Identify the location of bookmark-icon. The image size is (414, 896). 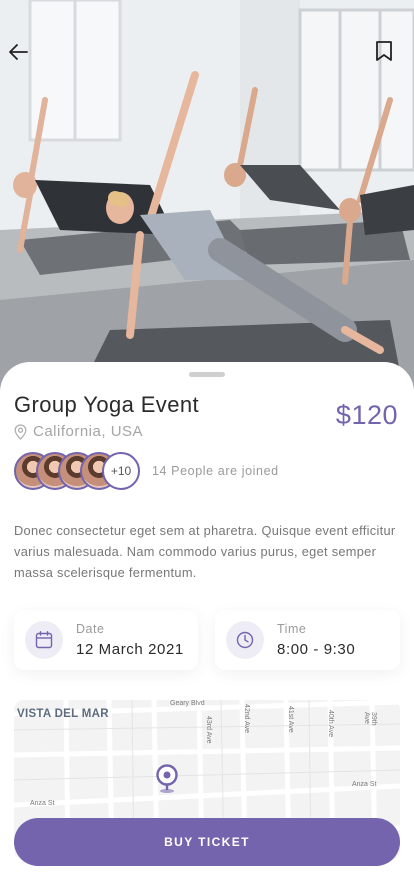
(384, 51).